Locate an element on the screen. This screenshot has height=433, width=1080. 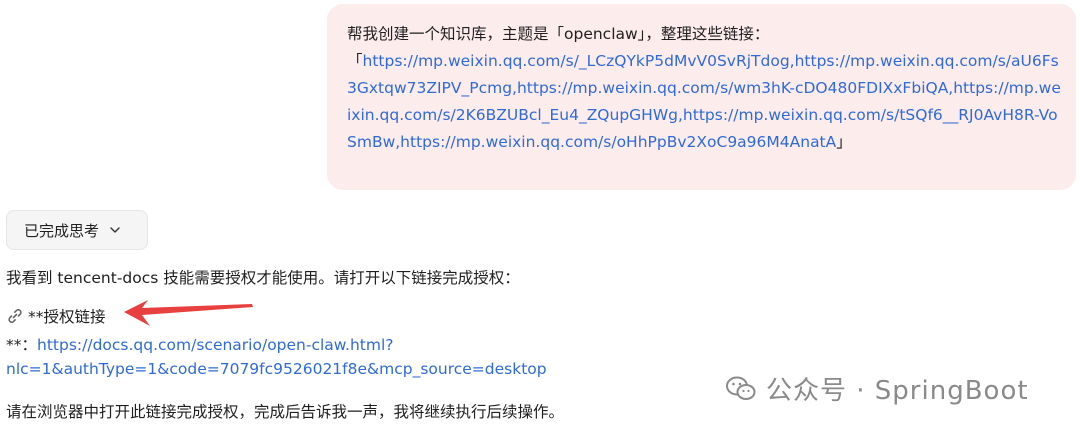
assistant-intro: 我看到 tencent-docs 技能需要授权才能使用。请打开以下链接完成授权： is located at coordinates (263, 278).